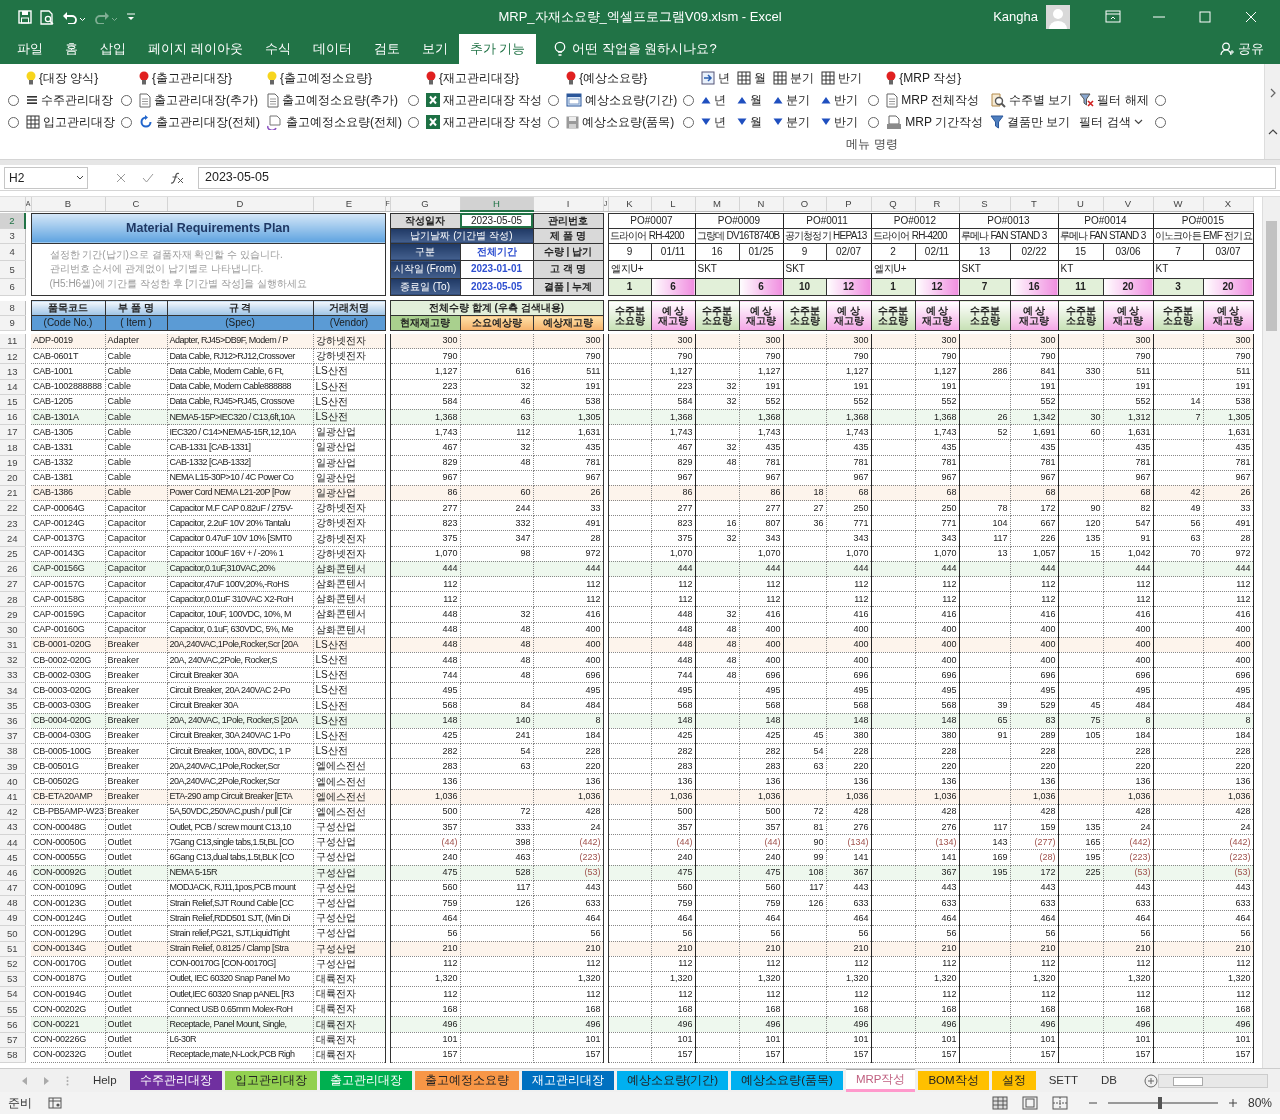 The image size is (1280, 1120). I want to click on table-cell: CAB-1002888888, so click(68, 387).